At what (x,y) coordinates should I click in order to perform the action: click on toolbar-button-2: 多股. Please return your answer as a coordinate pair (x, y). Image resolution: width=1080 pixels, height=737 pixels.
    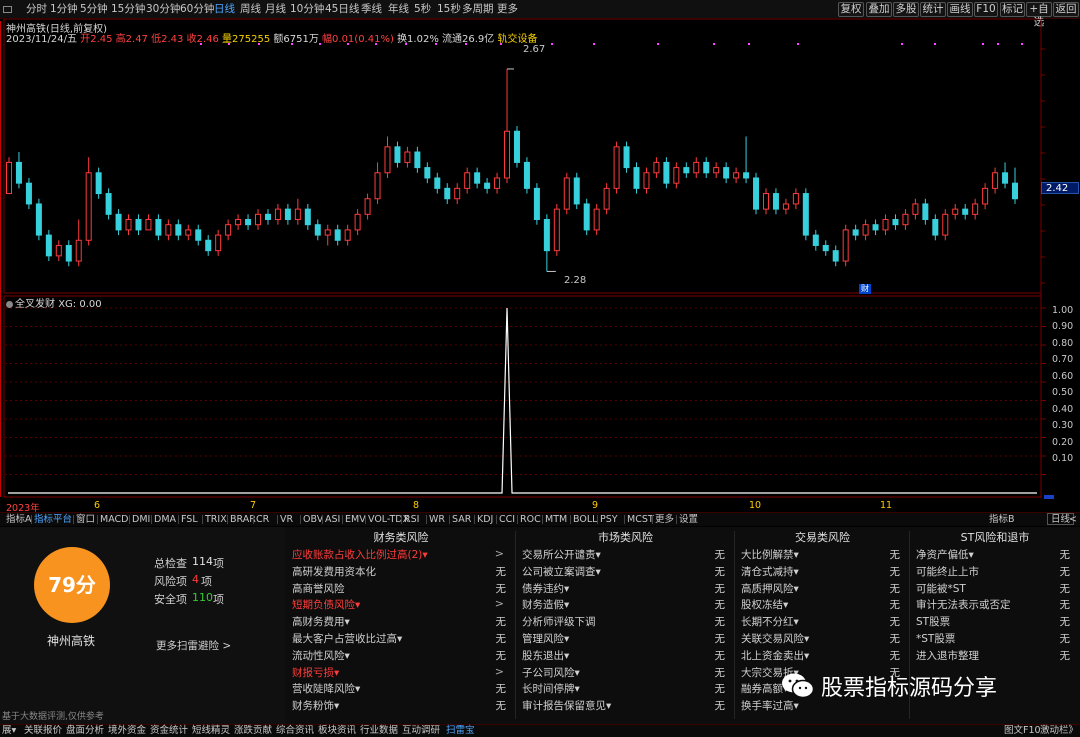
    Looking at the image, I should click on (906, 9).